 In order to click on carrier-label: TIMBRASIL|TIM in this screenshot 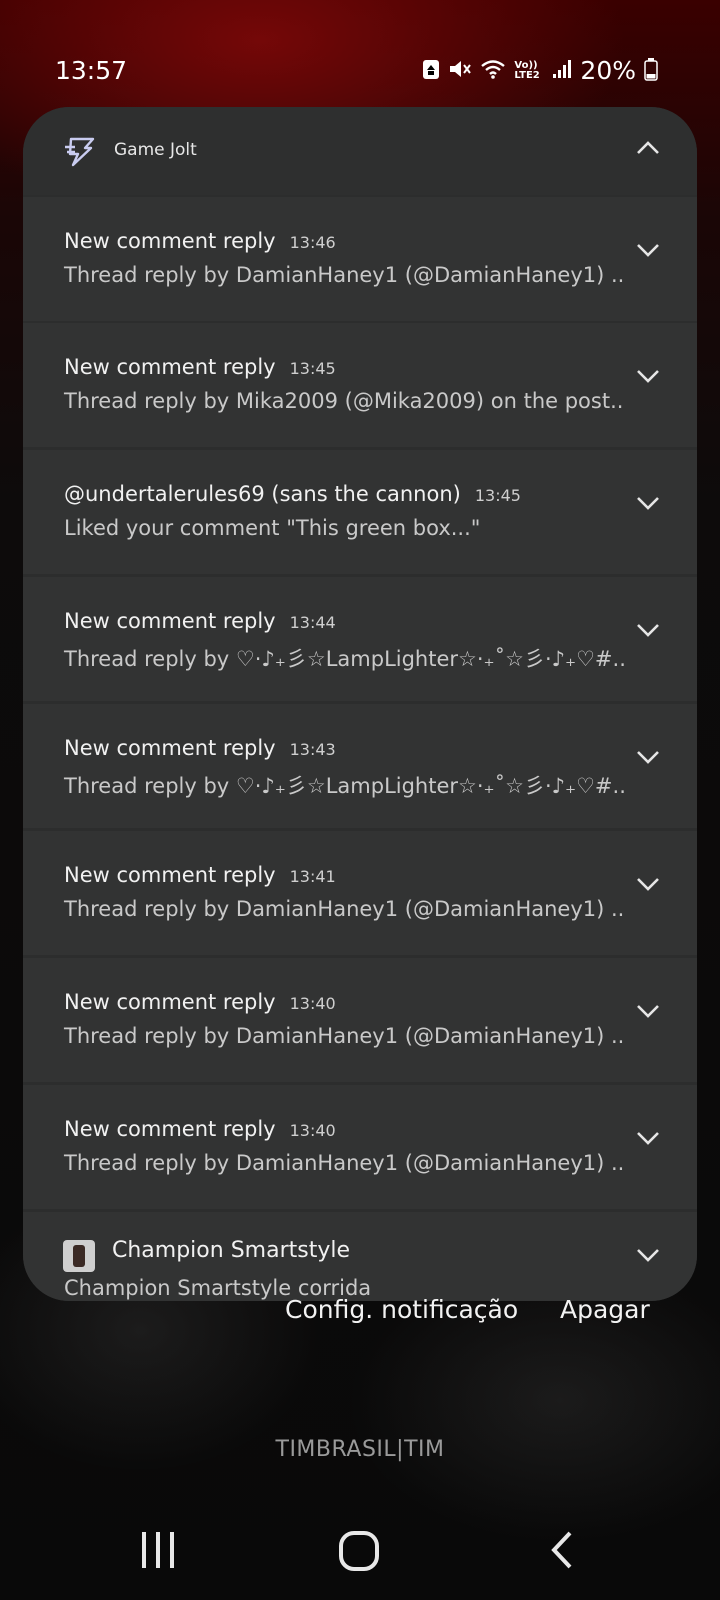, I will do `click(360, 1449)`.